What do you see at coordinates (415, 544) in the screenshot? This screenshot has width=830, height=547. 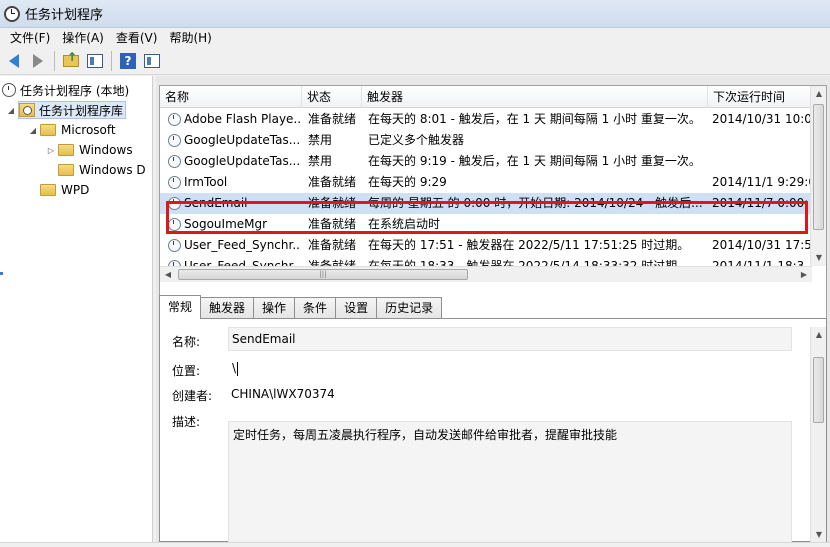 I see `status-bar` at bounding box center [415, 544].